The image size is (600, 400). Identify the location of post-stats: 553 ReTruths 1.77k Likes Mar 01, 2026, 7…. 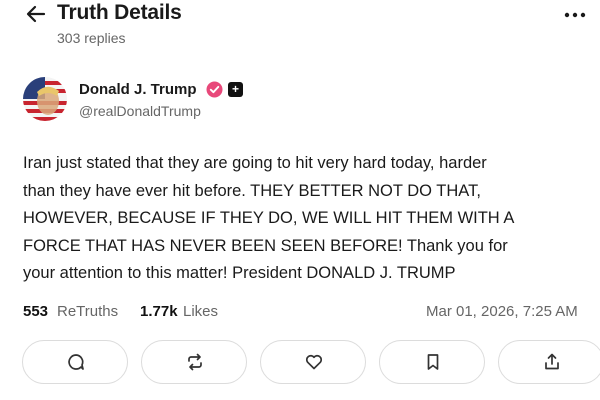
(311, 314).